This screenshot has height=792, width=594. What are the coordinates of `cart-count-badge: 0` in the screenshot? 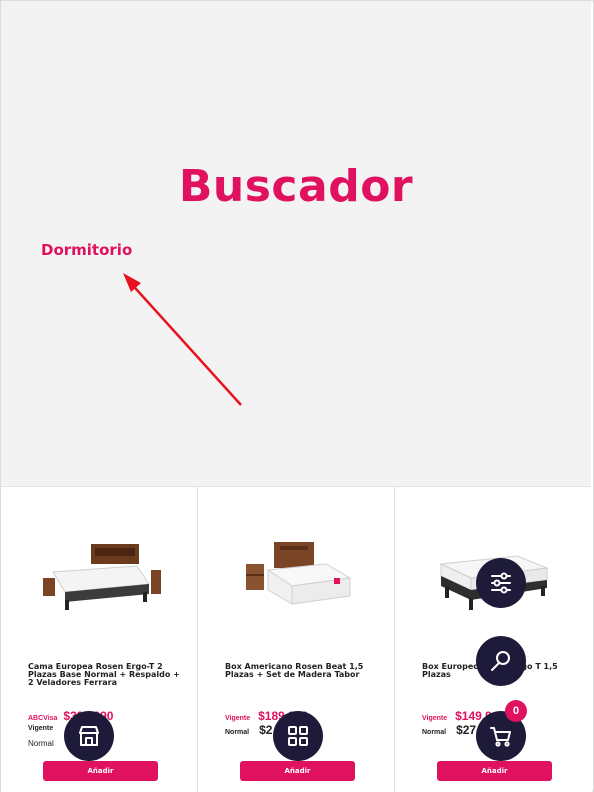 It's located at (516, 711).